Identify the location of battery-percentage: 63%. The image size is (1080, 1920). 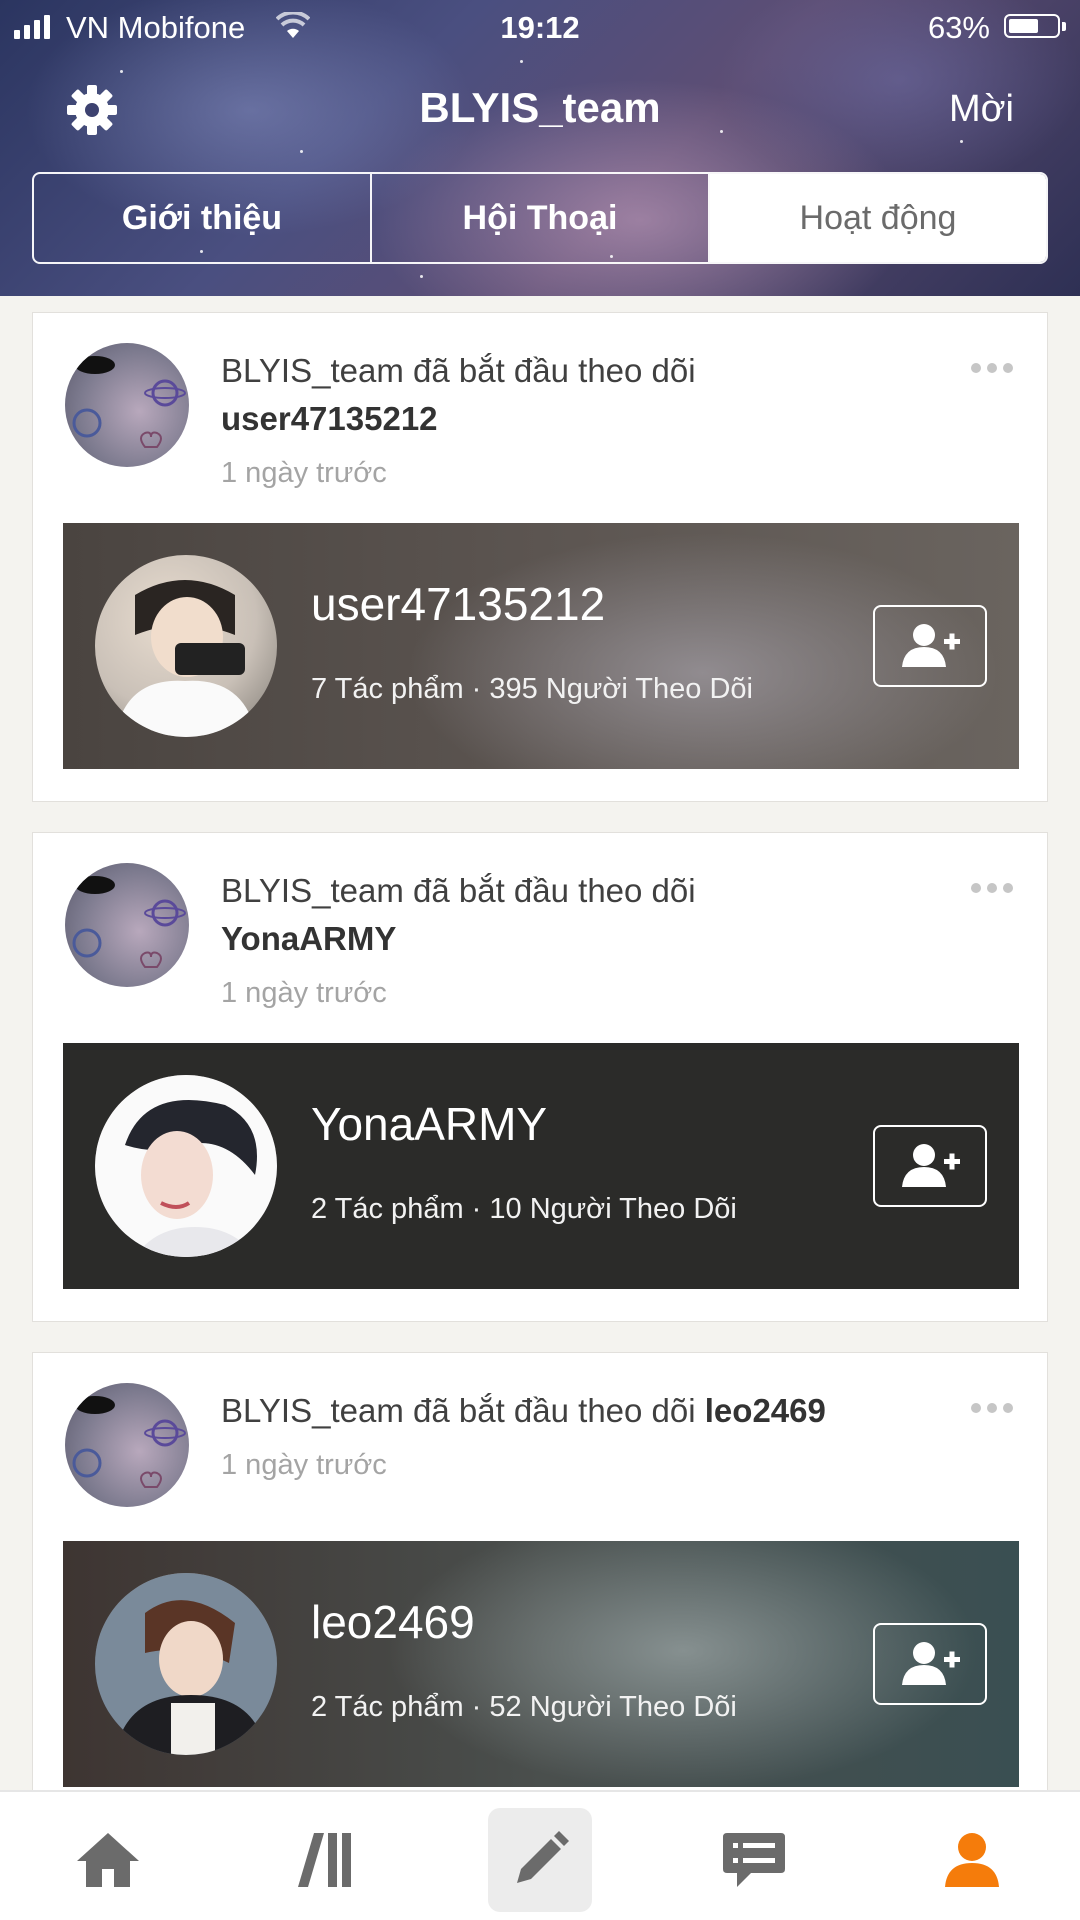
(958, 27).